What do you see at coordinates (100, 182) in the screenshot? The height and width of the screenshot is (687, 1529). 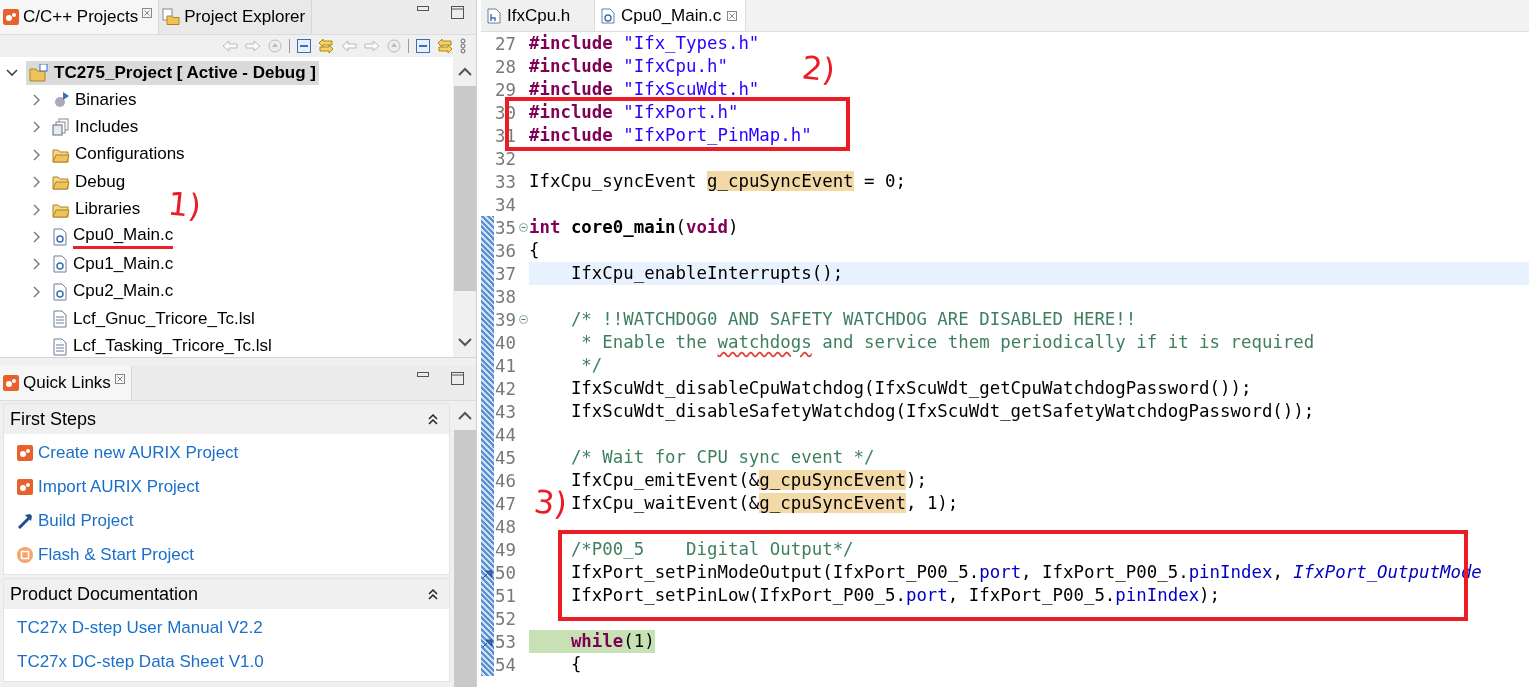 I see `project-tree-item: Debug` at bounding box center [100, 182].